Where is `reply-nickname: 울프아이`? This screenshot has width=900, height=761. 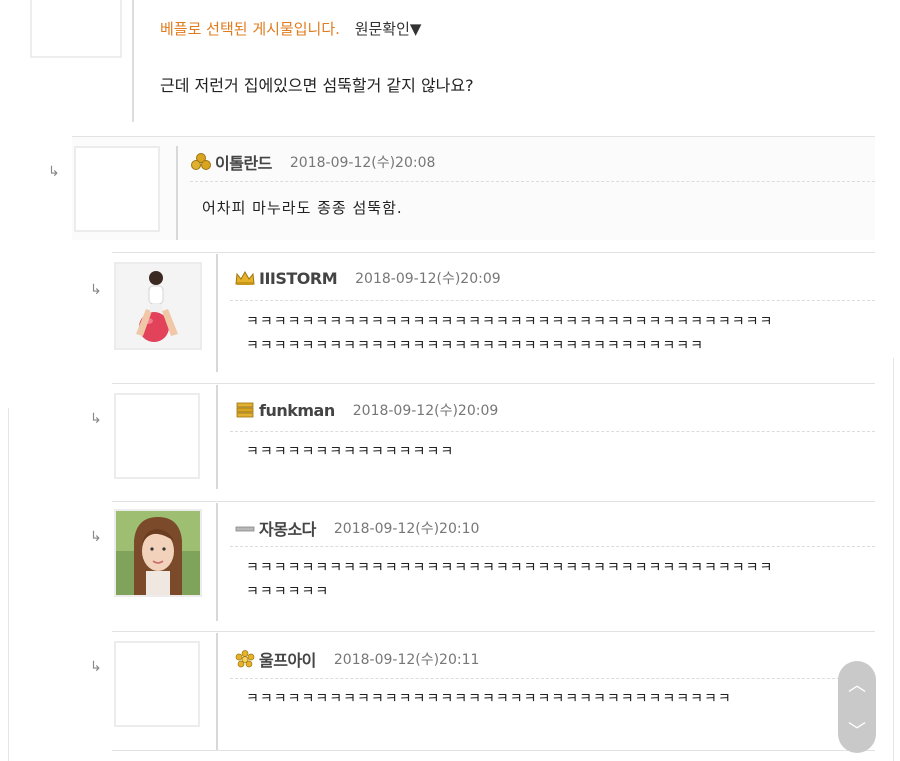
reply-nickname: 울프아이 is located at coordinates (287, 659).